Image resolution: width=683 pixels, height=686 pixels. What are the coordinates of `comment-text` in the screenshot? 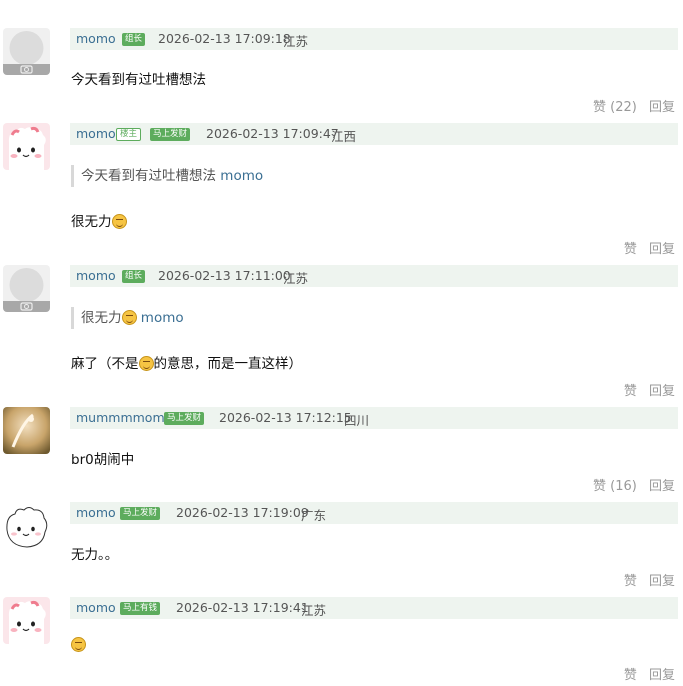 It's located at (78, 645).